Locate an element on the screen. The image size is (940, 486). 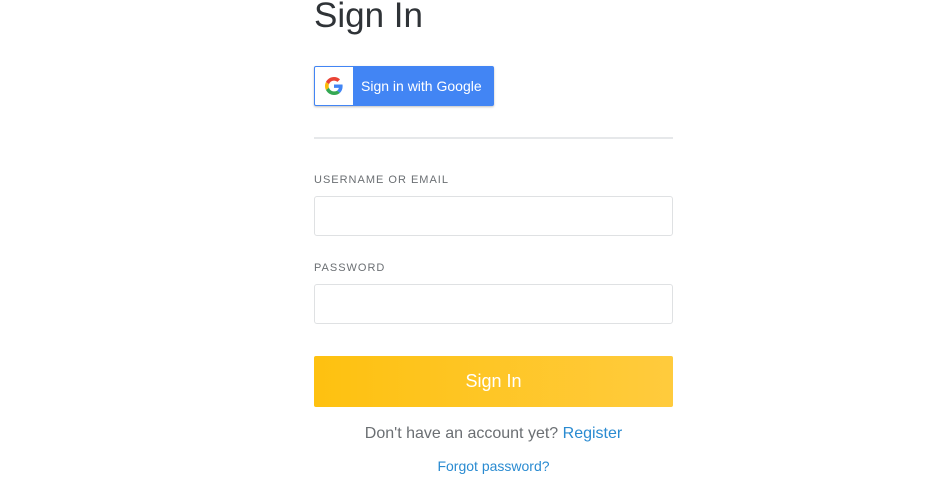
password-input is located at coordinates (493, 304).